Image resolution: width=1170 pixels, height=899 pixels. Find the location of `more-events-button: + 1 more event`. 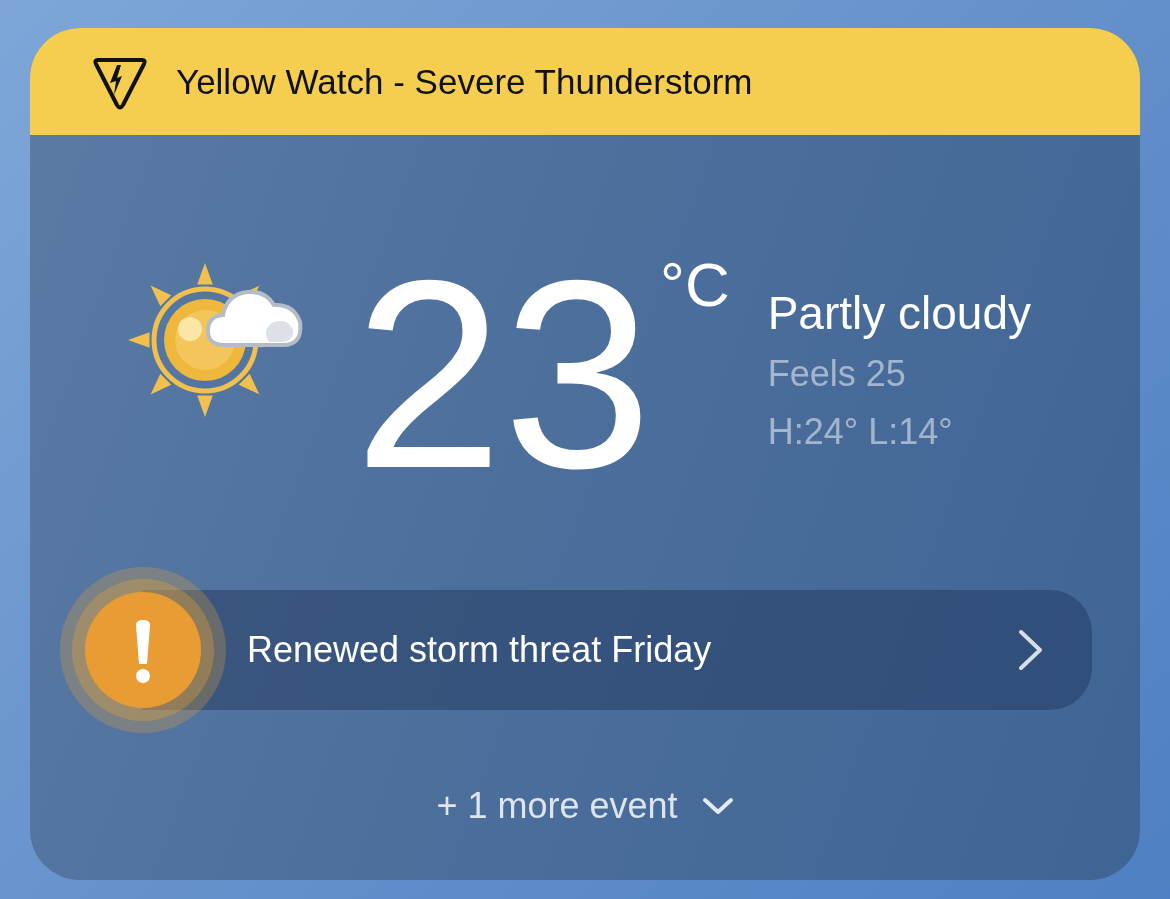

more-events-button: + 1 more event is located at coordinates (585, 806).